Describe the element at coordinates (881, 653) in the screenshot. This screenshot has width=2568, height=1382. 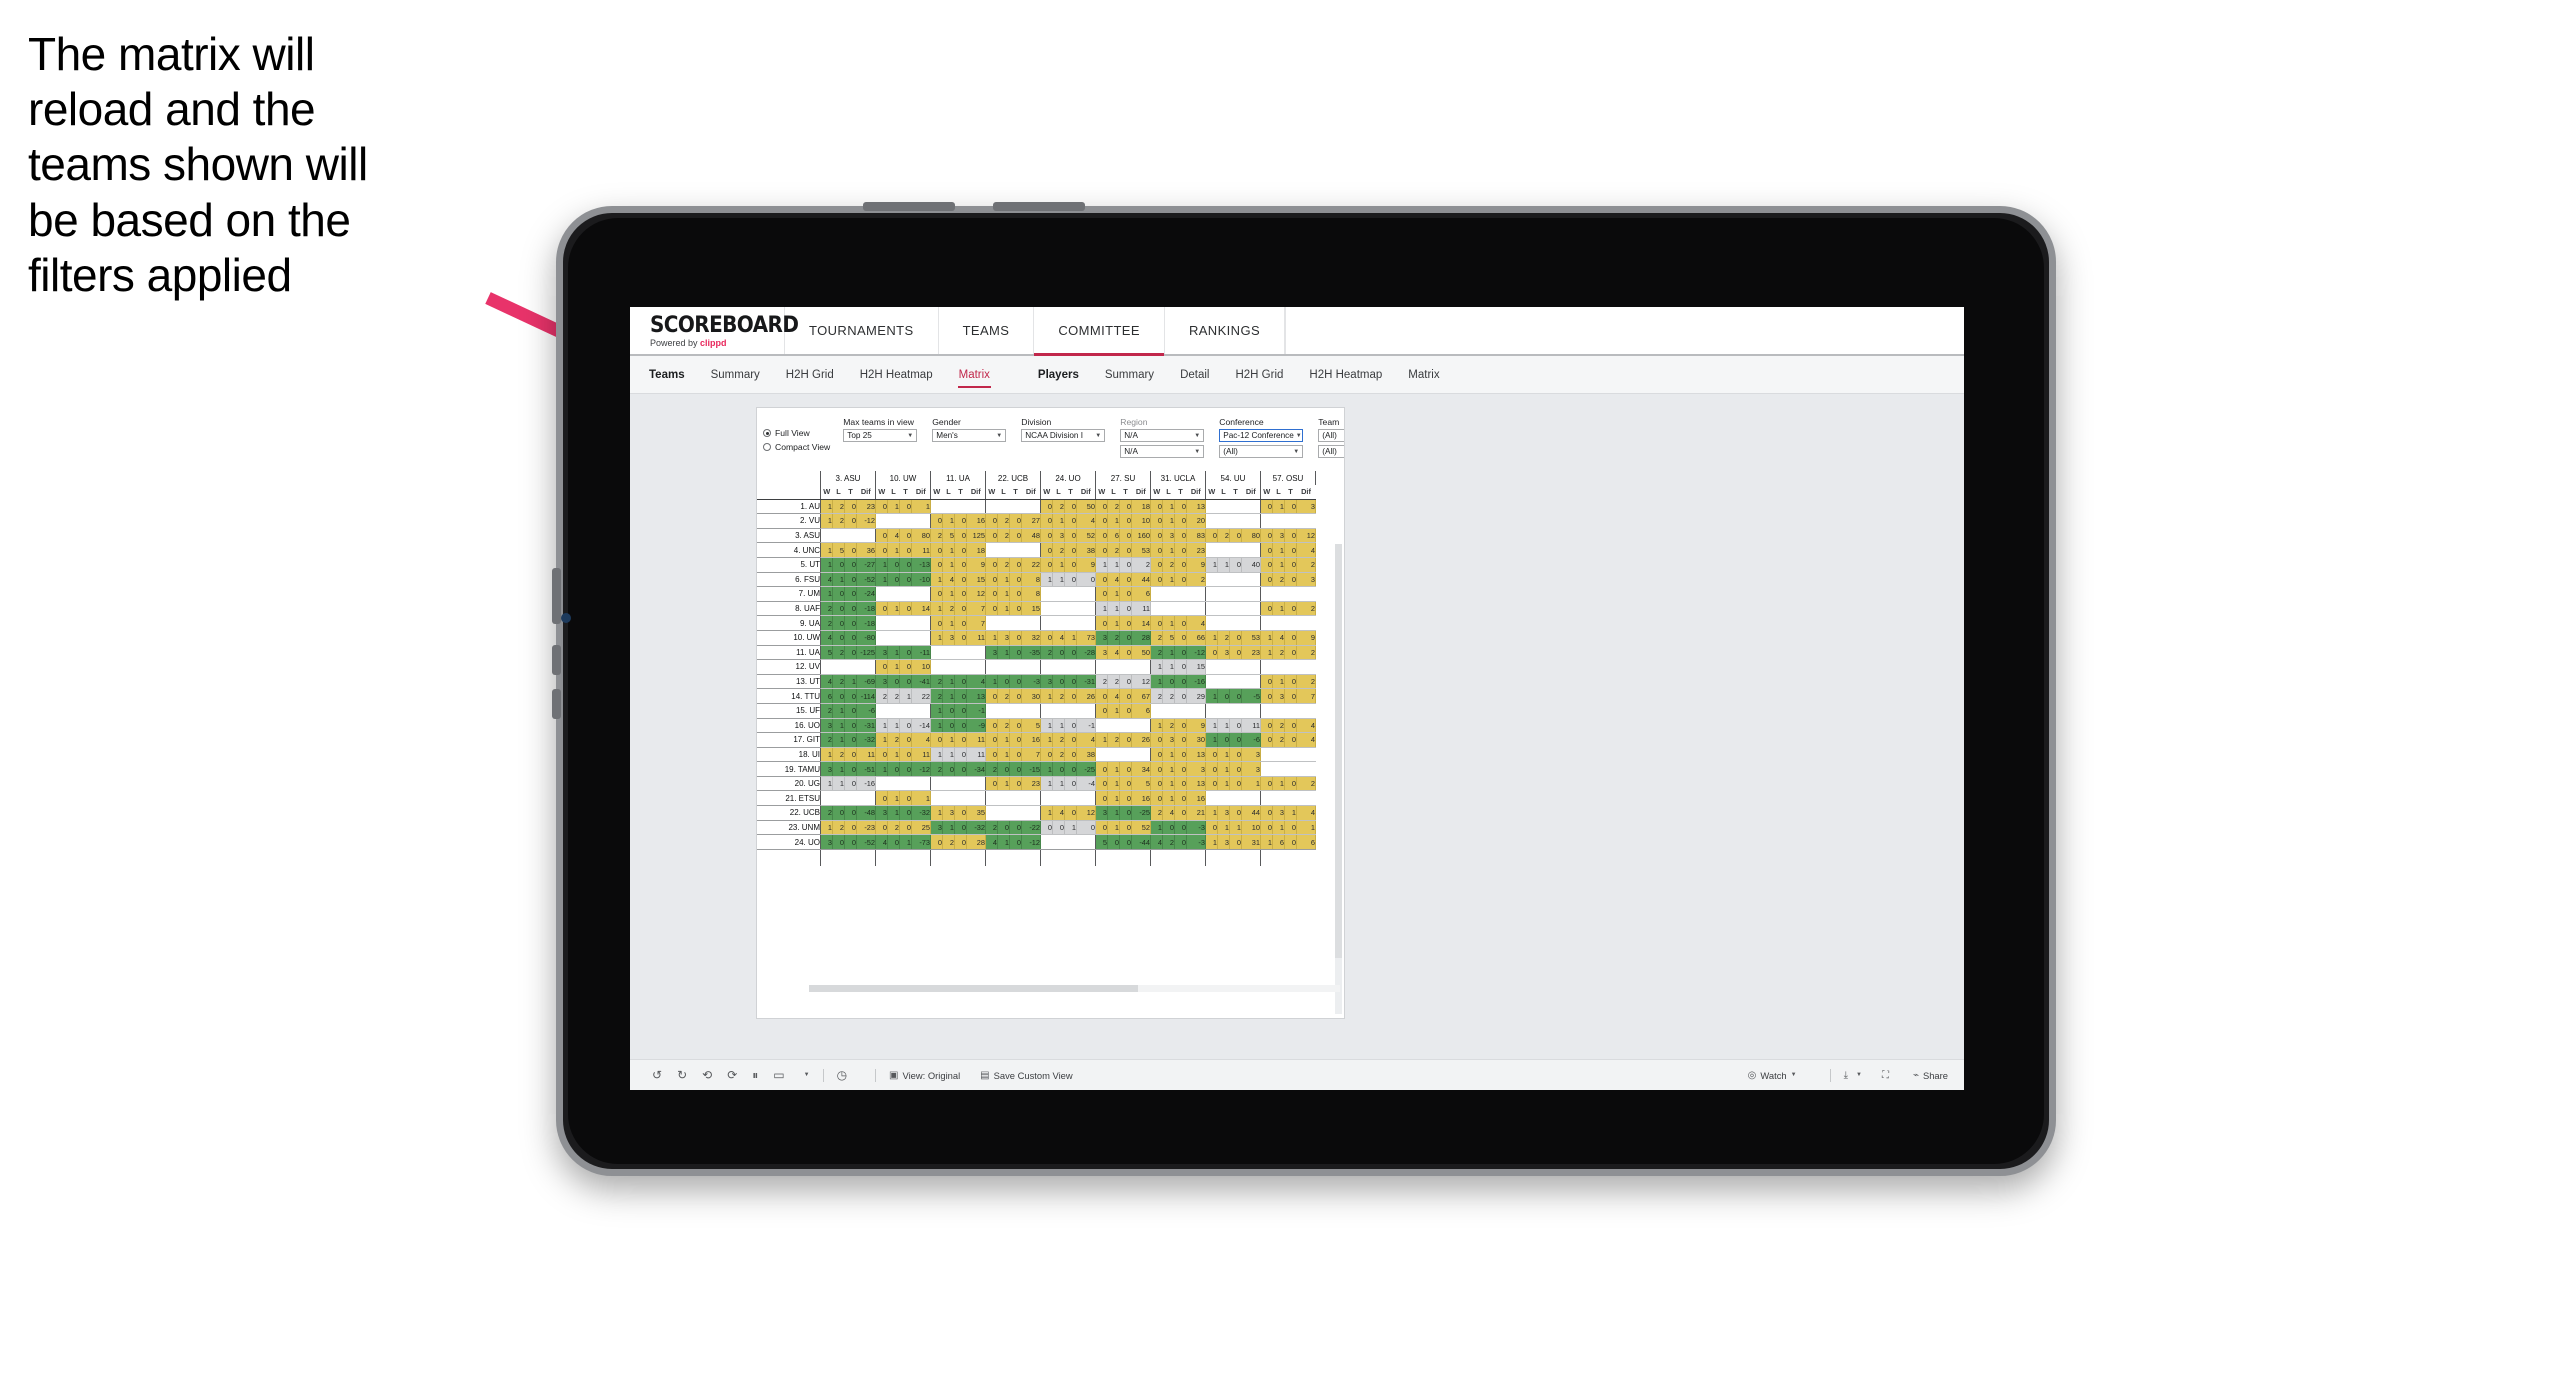
I see `matrix-cell: 3` at that location.